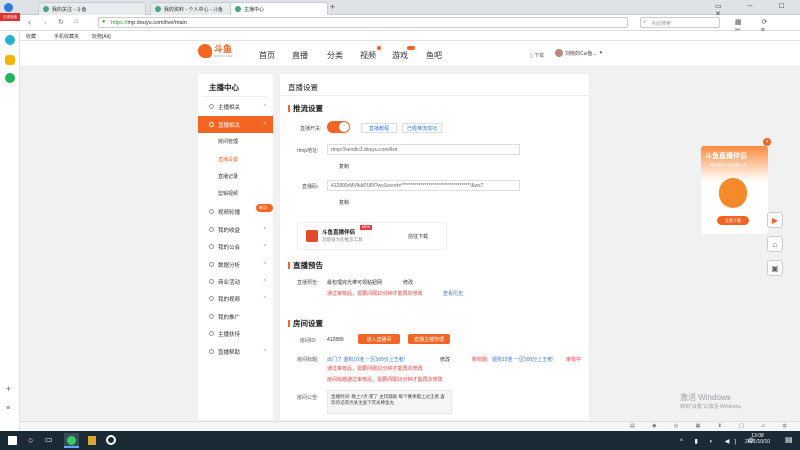 Image resolution: width=800 pixels, height=450 pixels. What do you see at coordinates (119, 23) in the screenshot?
I see `url-prefix: https://` at bounding box center [119, 23].